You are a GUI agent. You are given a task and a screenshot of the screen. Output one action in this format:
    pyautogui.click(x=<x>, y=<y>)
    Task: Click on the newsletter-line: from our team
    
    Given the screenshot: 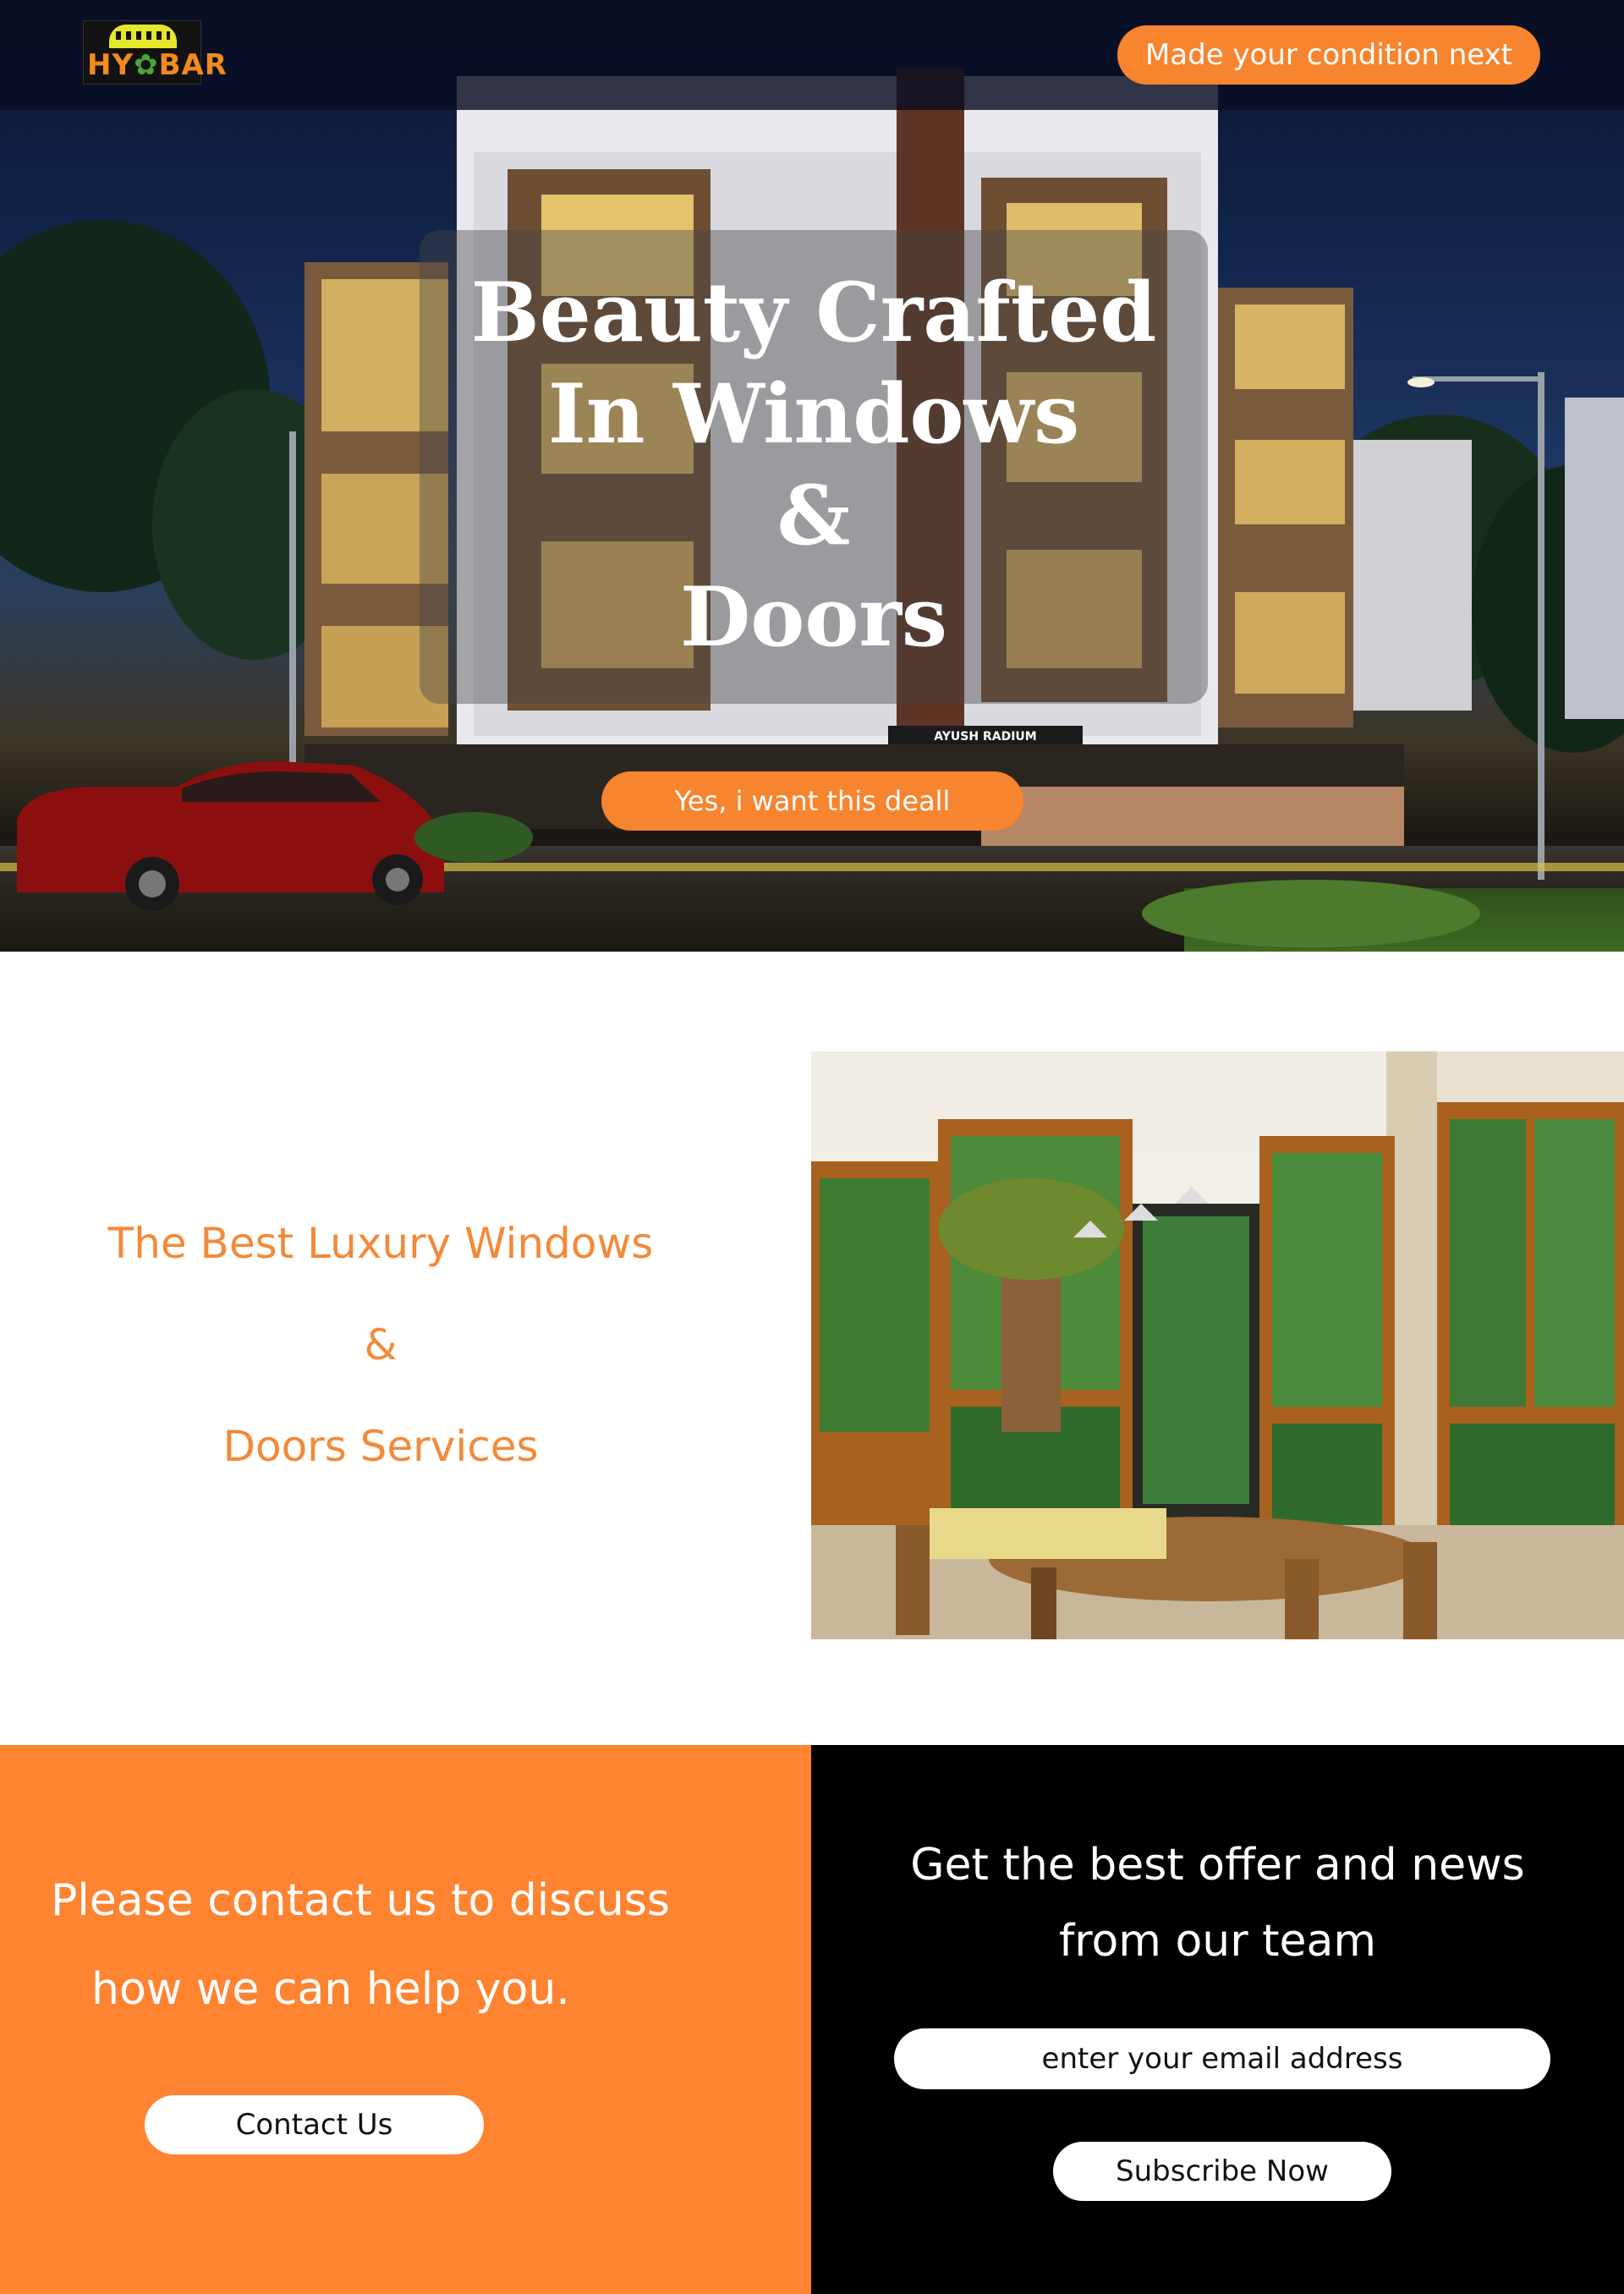 What is the action you would take?
    pyautogui.click(x=1218, y=1941)
    